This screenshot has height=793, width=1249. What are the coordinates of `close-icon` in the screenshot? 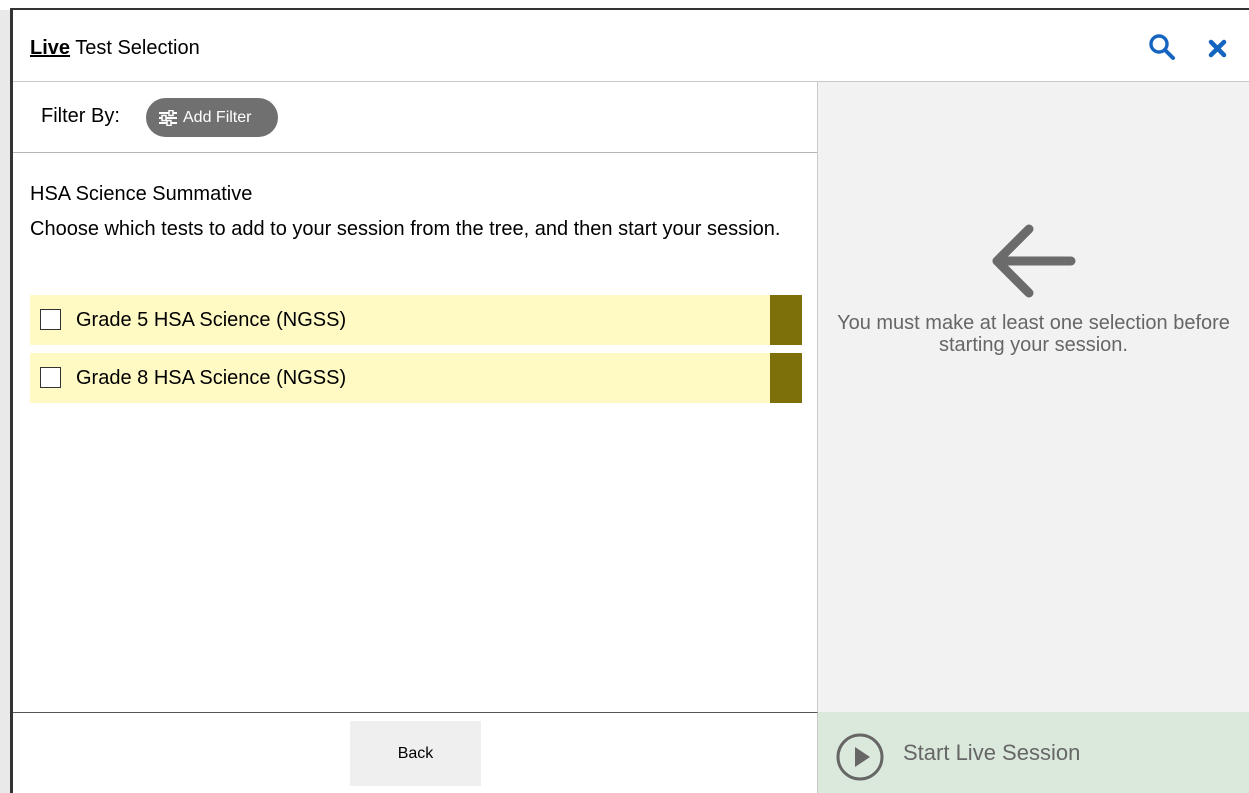 It's located at (1217, 48).